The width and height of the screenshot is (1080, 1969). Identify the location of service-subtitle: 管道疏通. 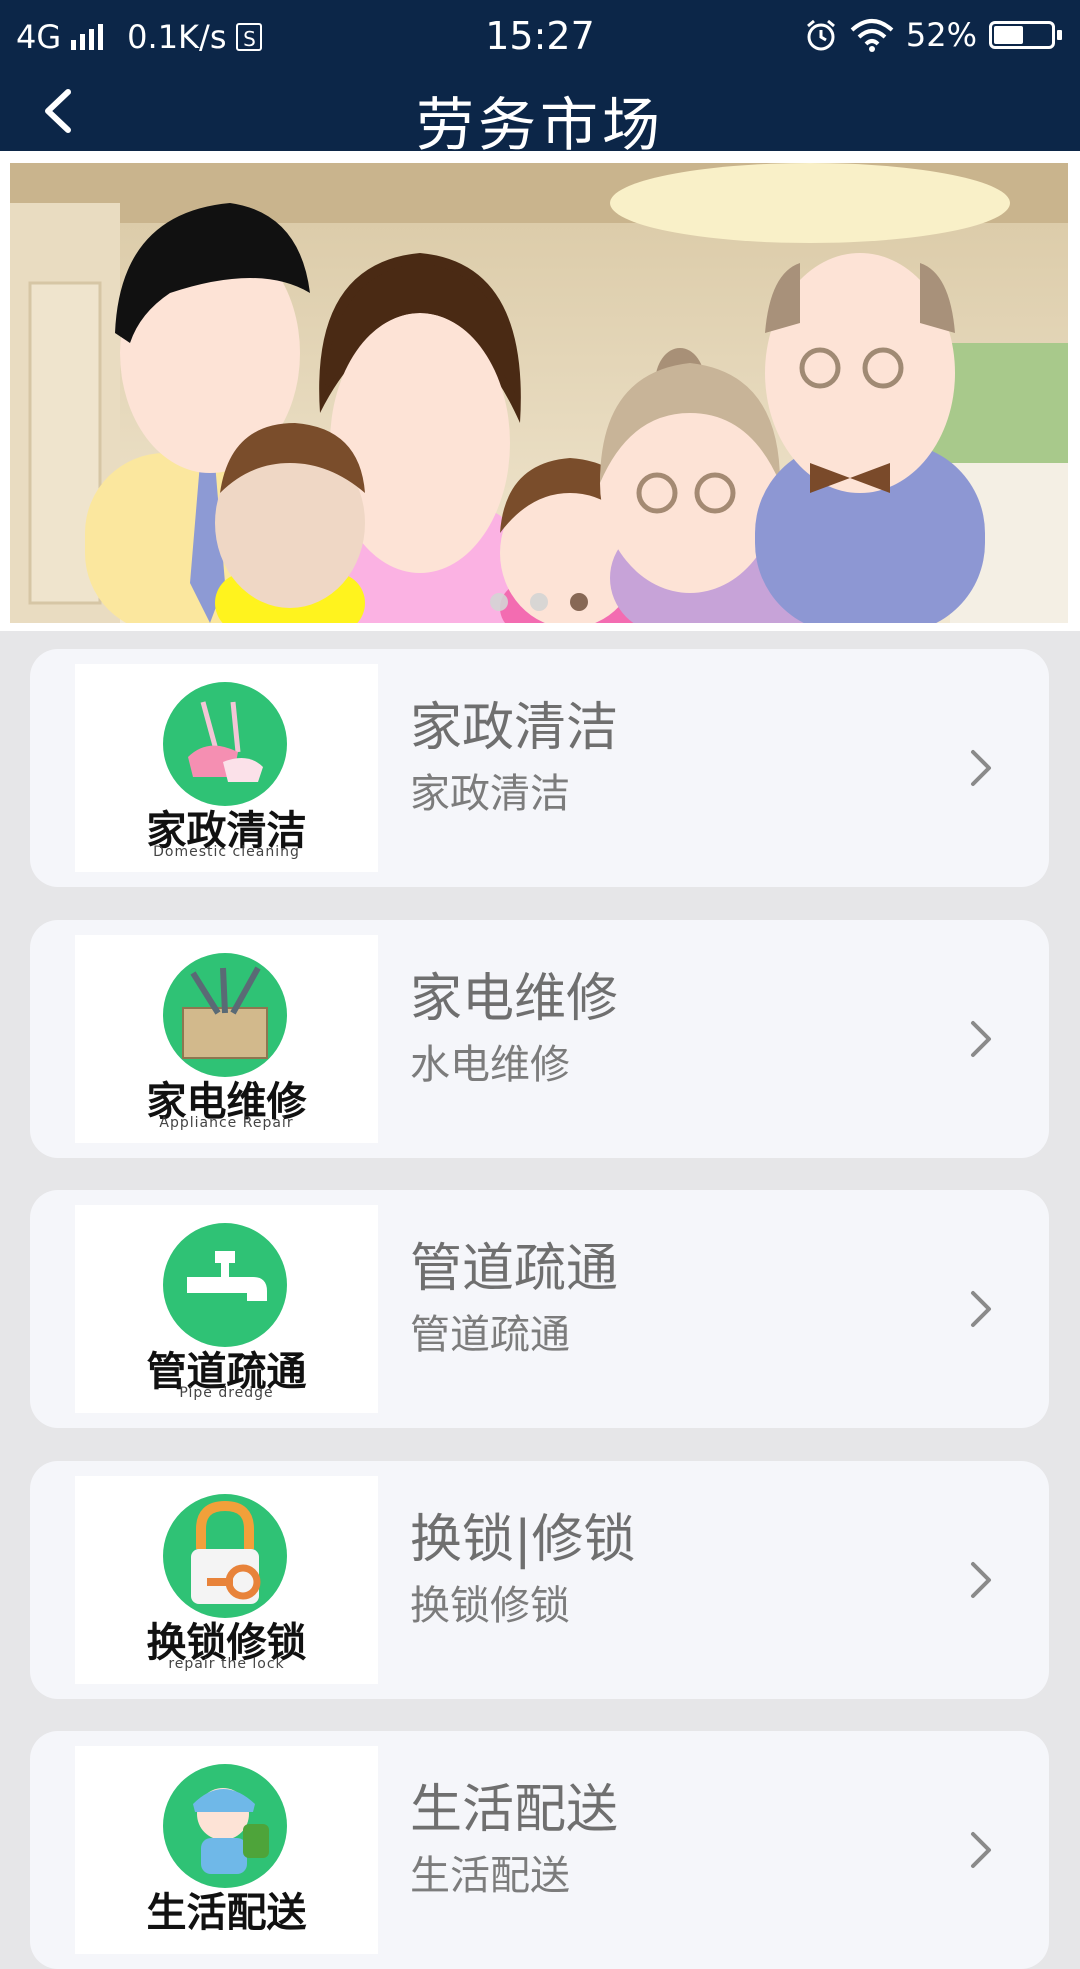
(490, 1335).